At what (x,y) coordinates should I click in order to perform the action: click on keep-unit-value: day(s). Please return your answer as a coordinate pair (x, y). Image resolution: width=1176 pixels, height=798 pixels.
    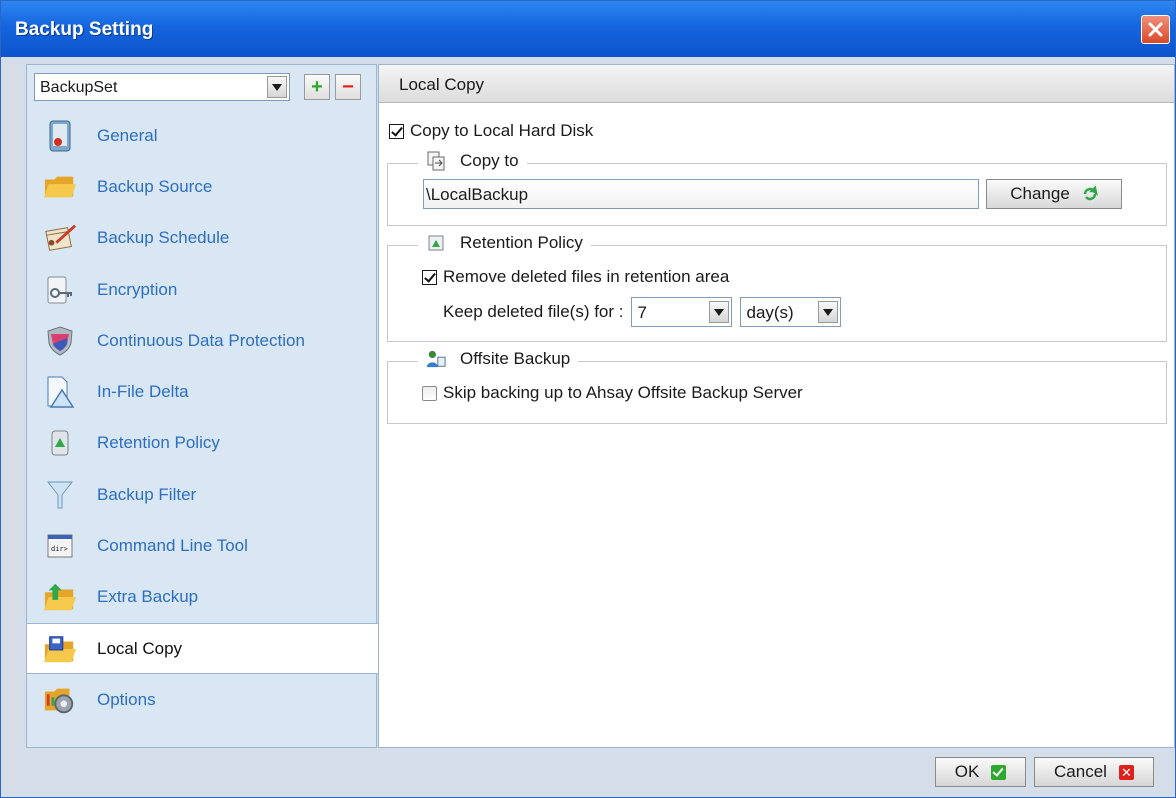
    Looking at the image, I should click on (770, 312).